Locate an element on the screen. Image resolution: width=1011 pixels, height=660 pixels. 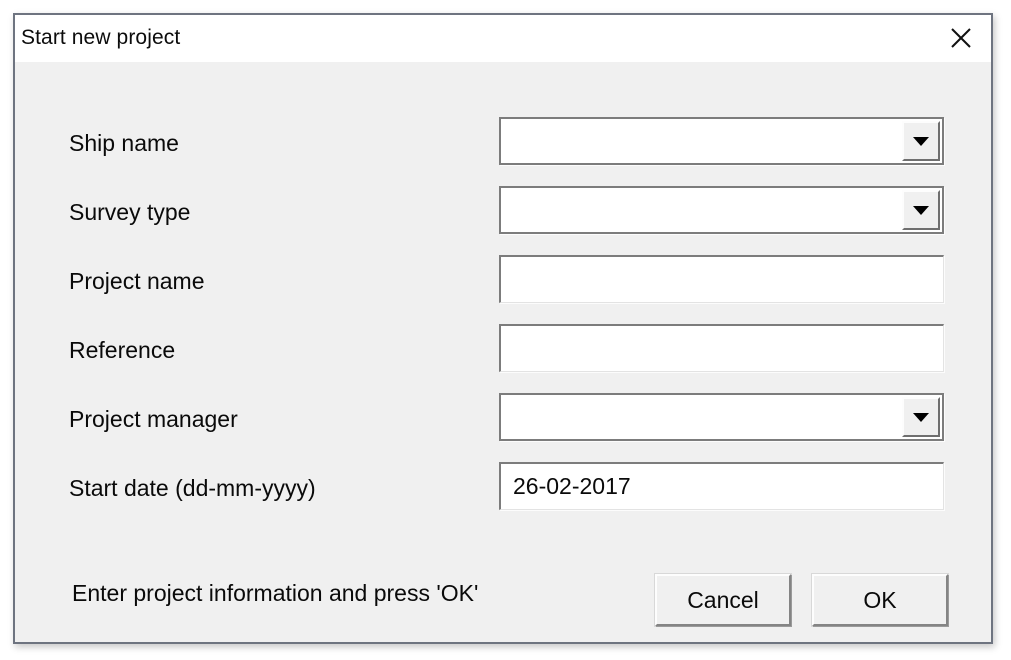
reference-input is located at coordinates (721, 348).